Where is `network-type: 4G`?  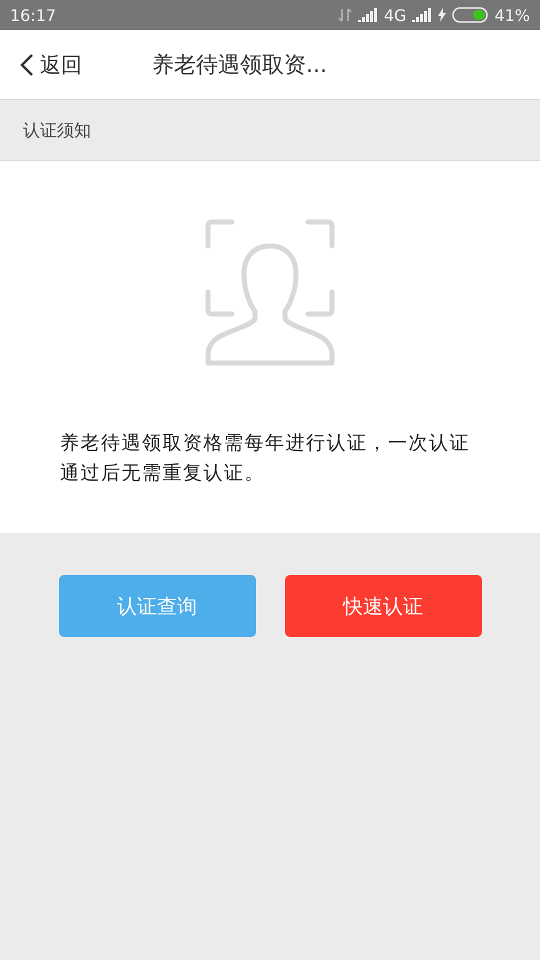 network-type: 4G is located at coordinates (395, 15).